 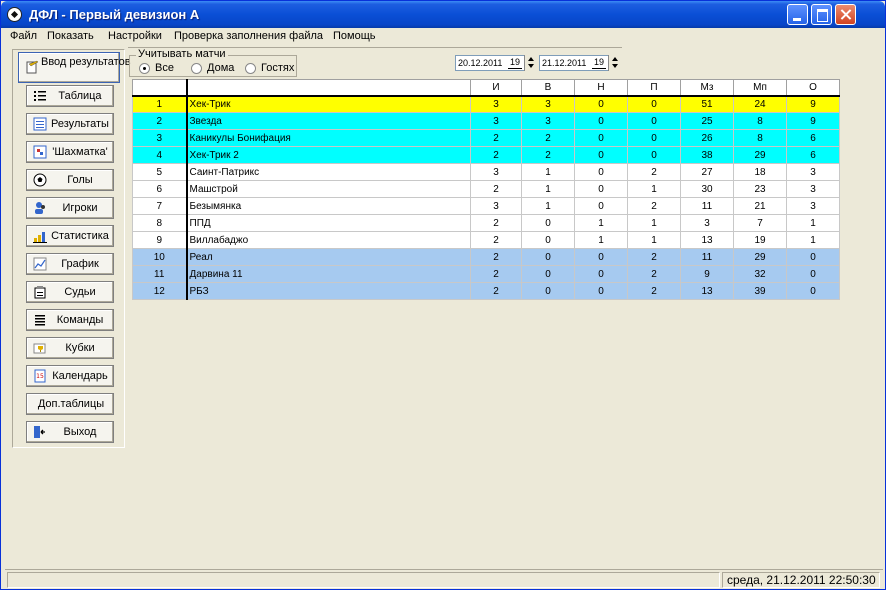 What do you see at coordinates (328, 274) in the screenshot?
I see `cell-team: Дарвина 11` at bounding box center [328, 274].